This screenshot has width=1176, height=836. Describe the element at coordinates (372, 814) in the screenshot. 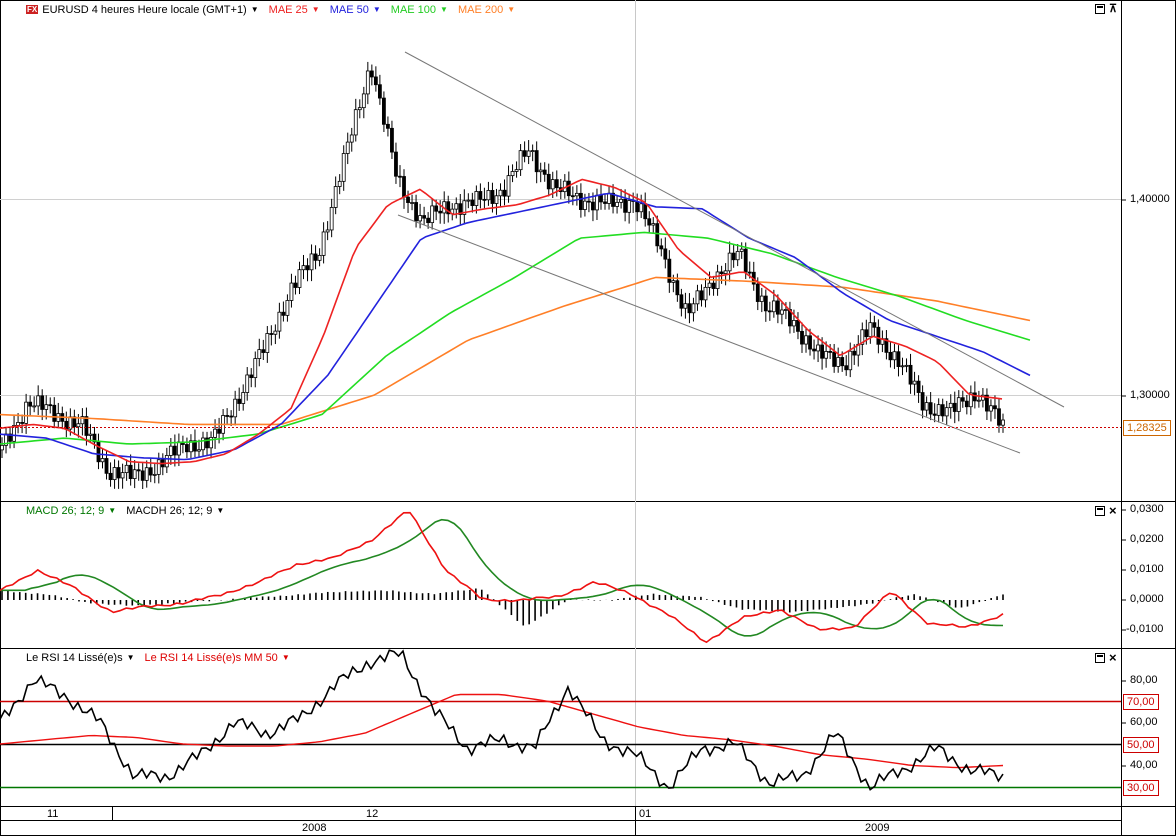

I see `x-month-label: 12` at that location.